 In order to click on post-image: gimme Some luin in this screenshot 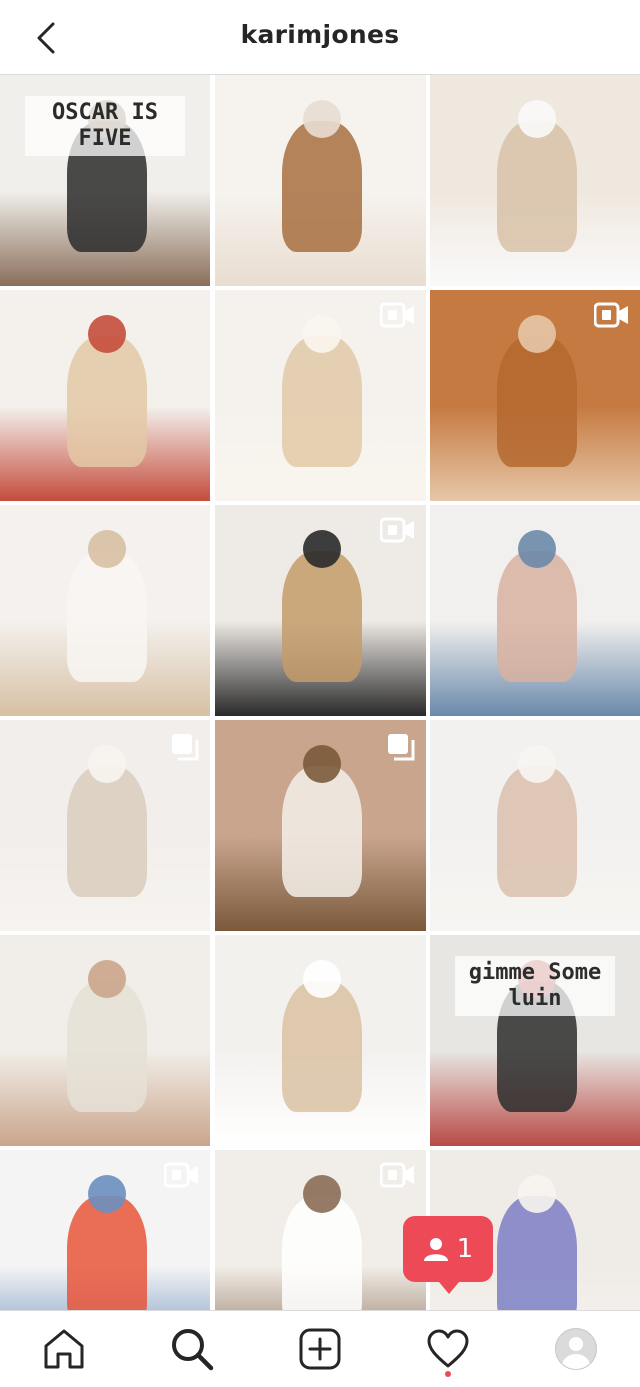, I will do `click(535, 1040)`.